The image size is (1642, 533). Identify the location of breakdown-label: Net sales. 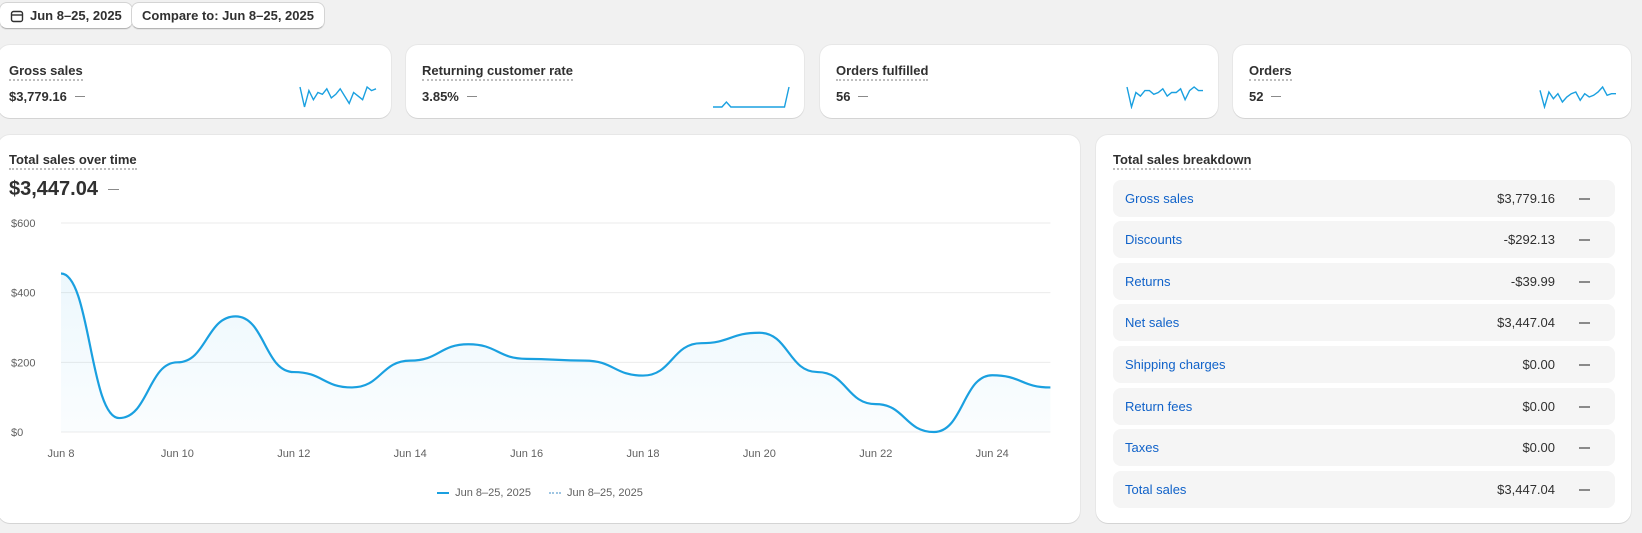
(1152, 322).